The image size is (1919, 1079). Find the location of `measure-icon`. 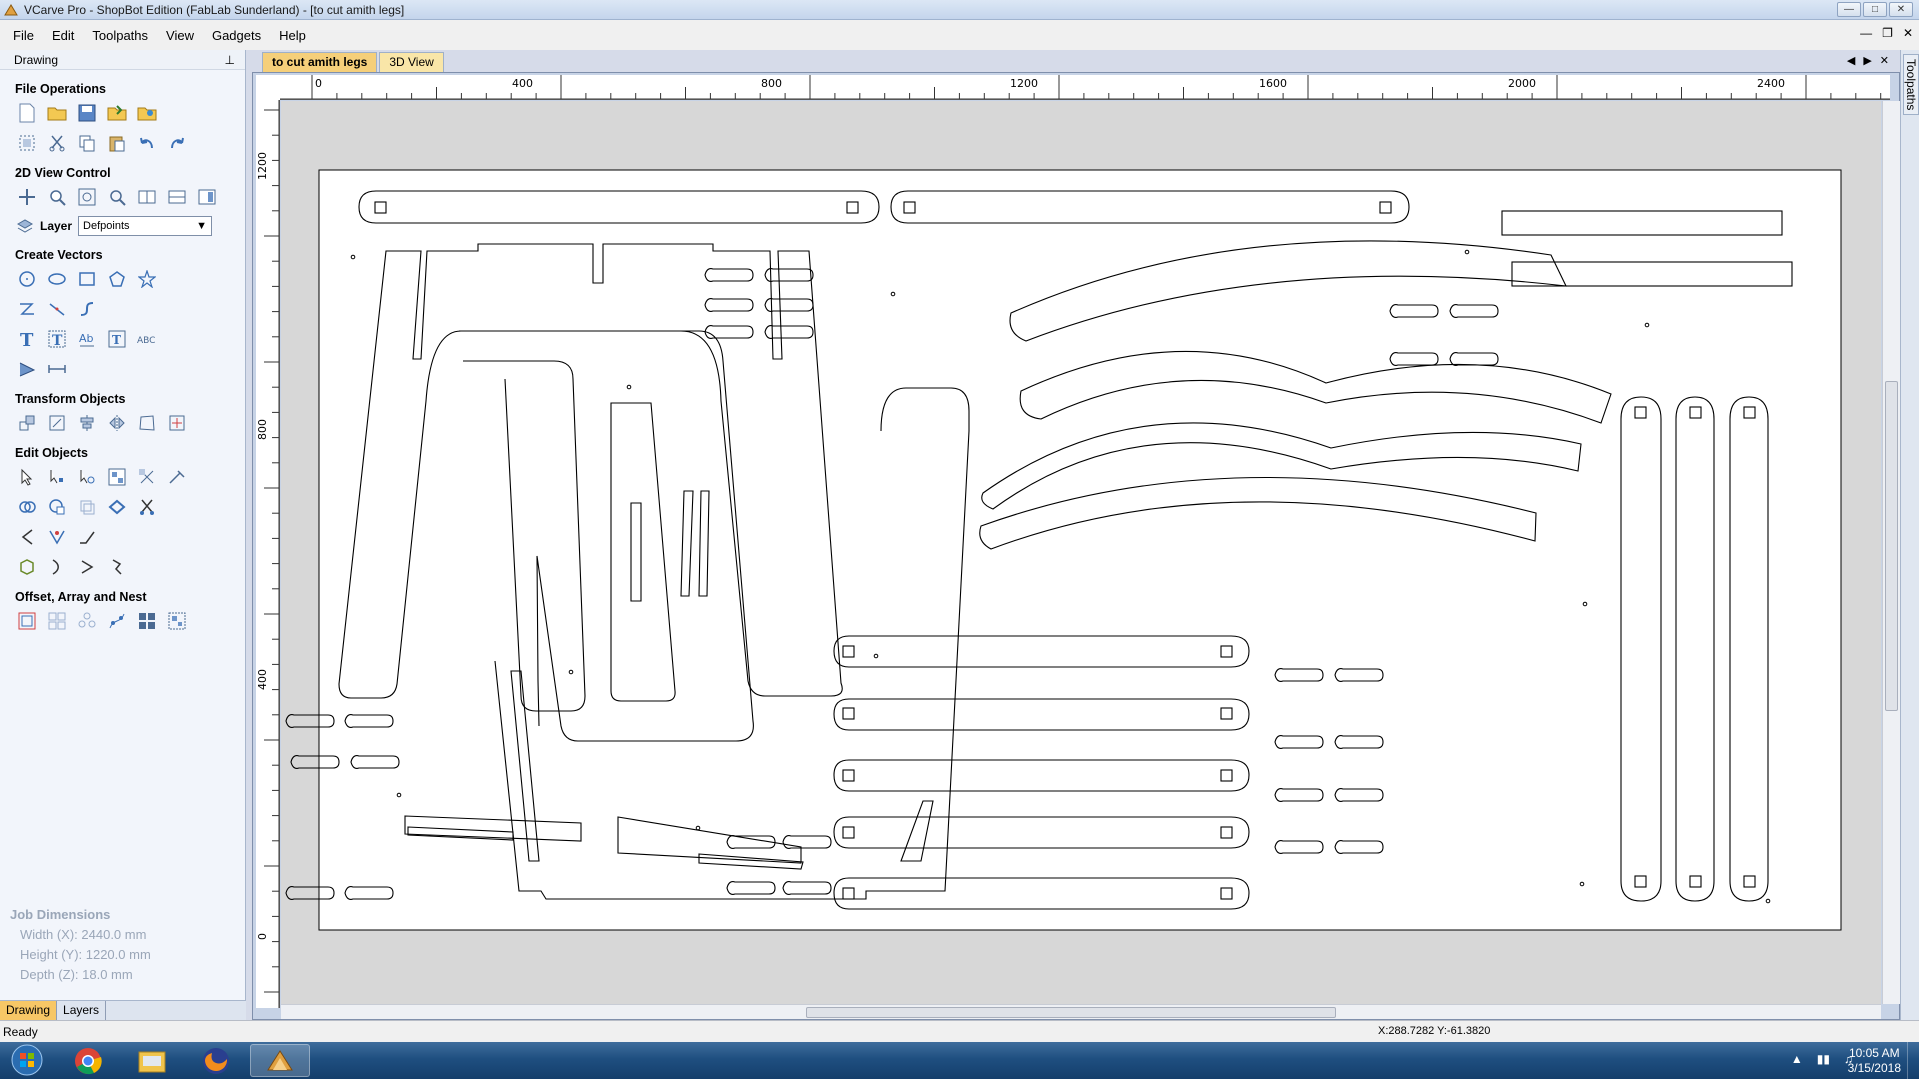

measure-icon is located at coordinates (57, 369).